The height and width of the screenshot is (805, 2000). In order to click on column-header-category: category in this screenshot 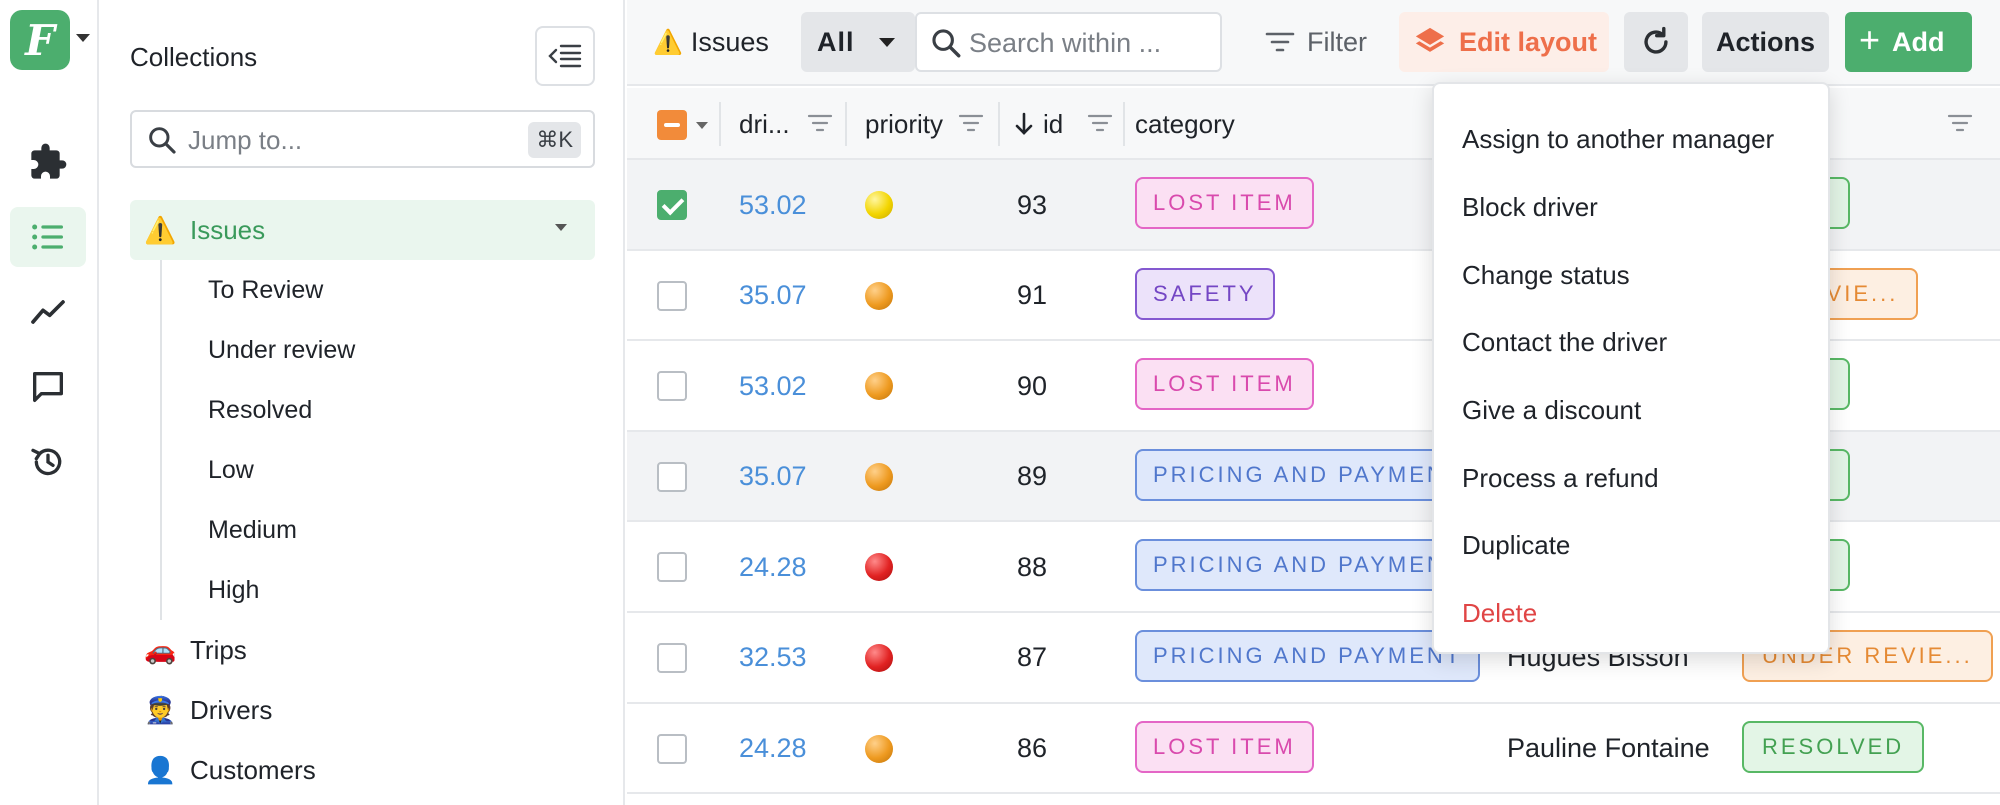, I will do `click(1185, 124)`.